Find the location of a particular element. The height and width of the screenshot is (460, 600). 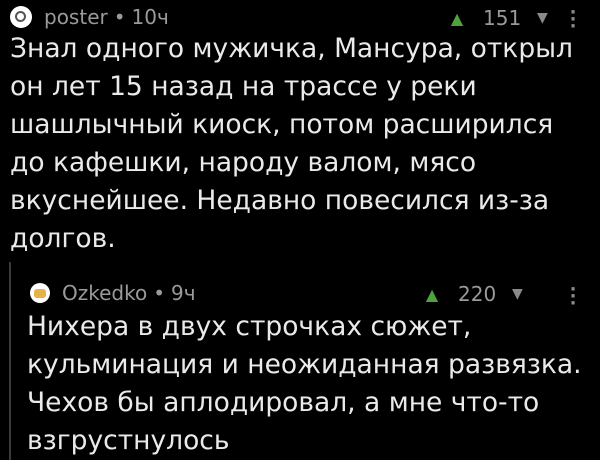

vote-controls: ▲ 151 ▼ is located at coordinates (497, 18).